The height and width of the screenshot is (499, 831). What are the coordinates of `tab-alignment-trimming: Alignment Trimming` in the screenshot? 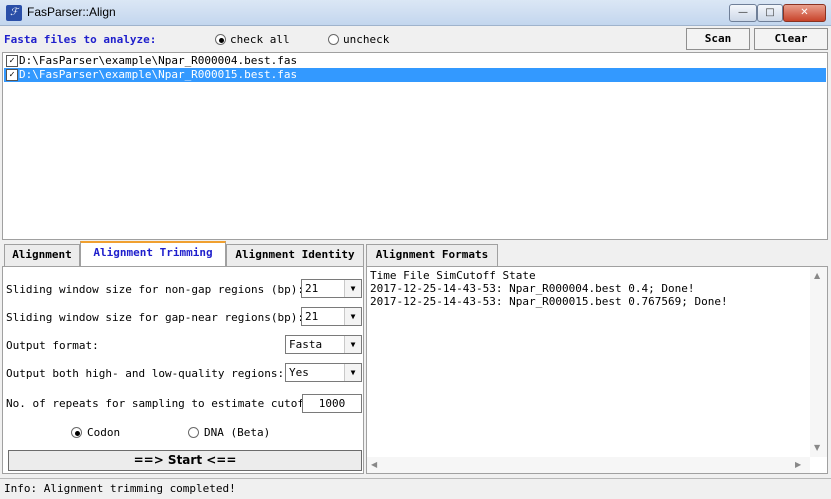 It's located at (153, 253).